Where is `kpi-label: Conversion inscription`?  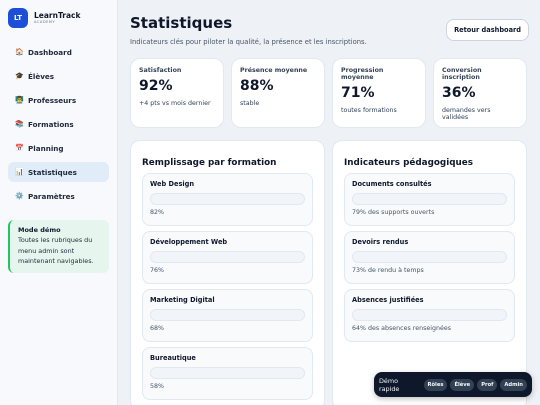 kpi-label: Conversion inscription is located at coordinates (462, 74).